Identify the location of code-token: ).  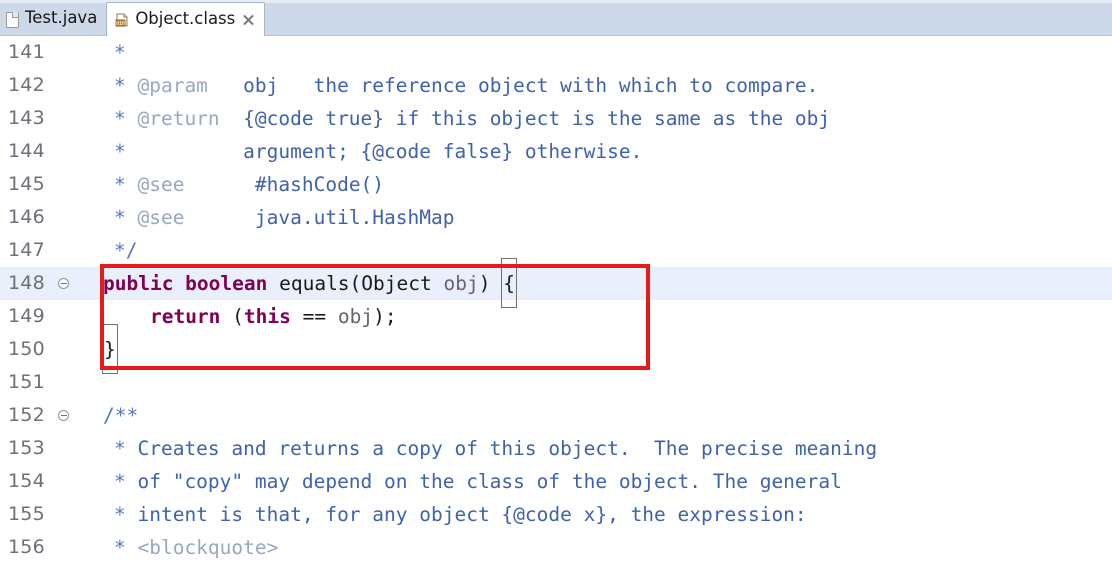
(490, 283).